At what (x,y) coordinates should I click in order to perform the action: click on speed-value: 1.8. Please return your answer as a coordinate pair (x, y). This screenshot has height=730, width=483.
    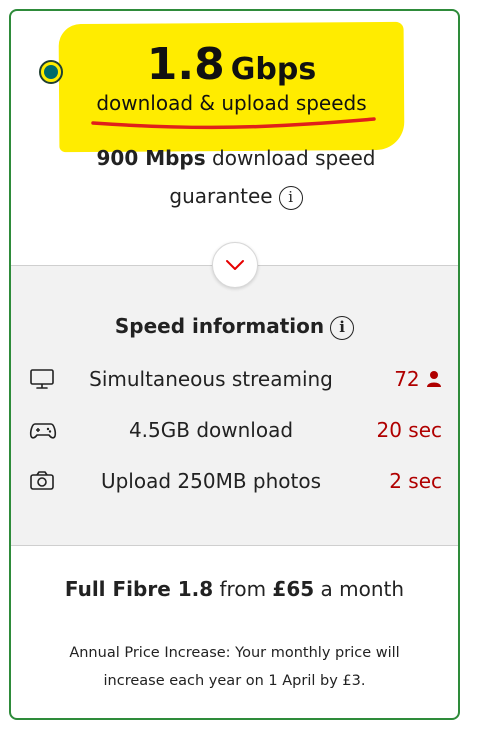
    Looking at the image, I should click on (185, 64).